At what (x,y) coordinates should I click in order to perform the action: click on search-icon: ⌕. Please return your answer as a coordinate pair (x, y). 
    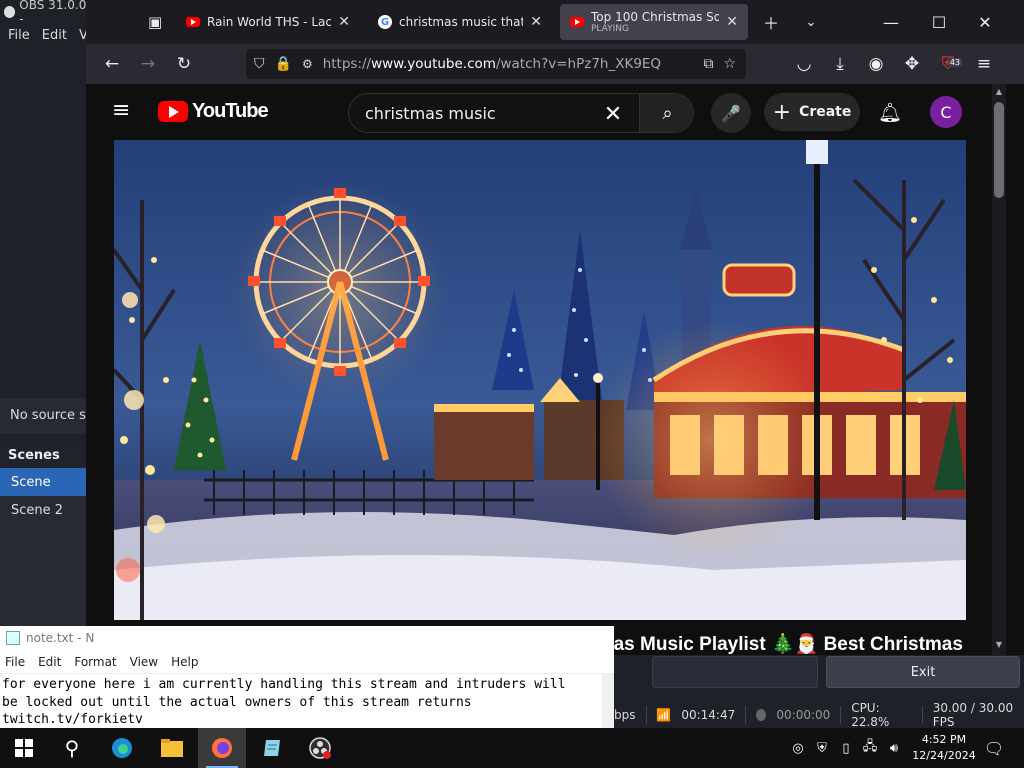
    Looking at the image, I should click on (667, 113).